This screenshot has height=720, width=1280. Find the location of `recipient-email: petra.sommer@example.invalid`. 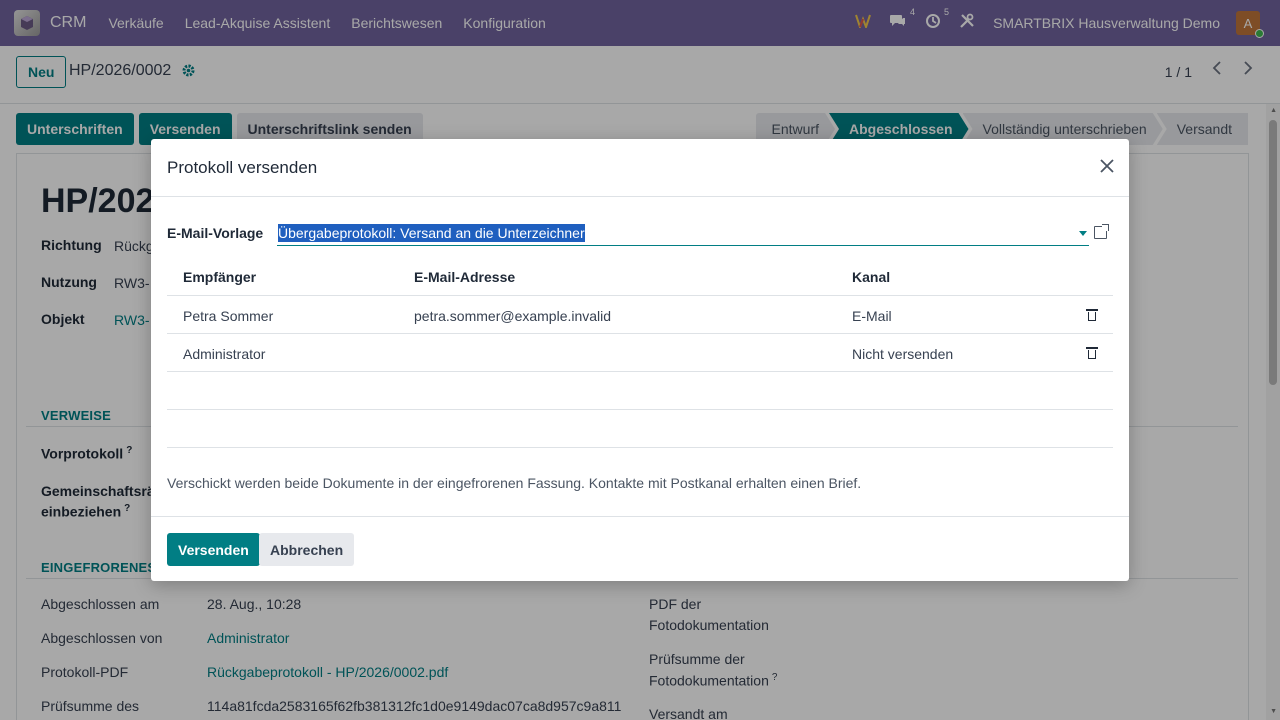

recipient-email: petra.sommer@example.invalid is located at coordinates (512, 316).